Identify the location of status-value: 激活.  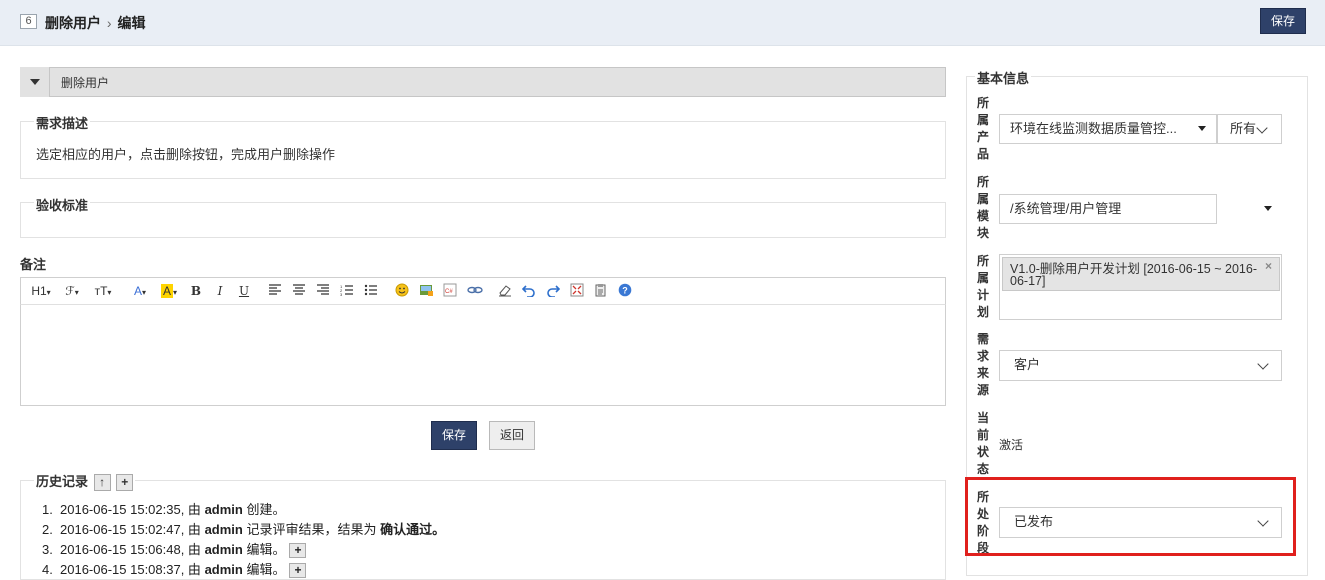
(1011, 445).